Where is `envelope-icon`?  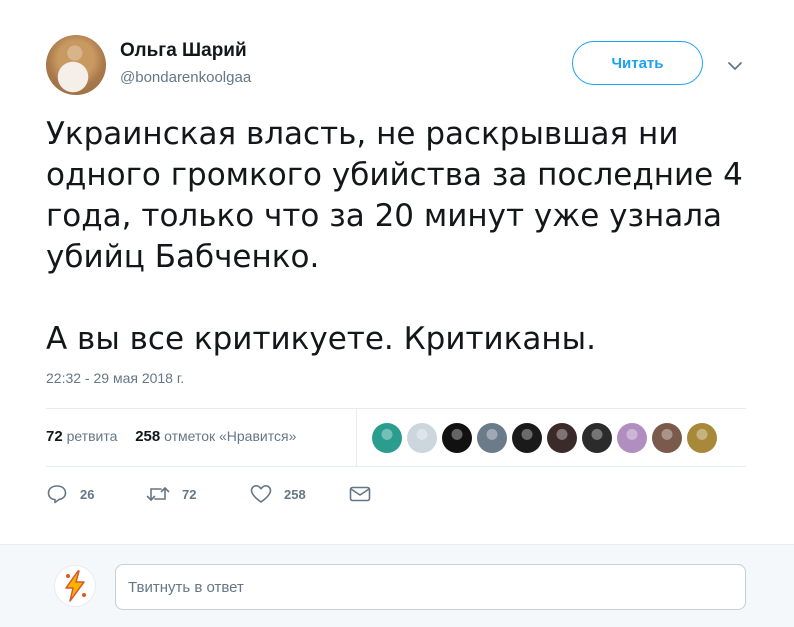
envelope-icon is located at coordinates (360, 494).